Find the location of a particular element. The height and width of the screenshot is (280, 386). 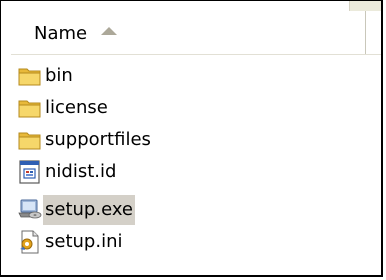

list-item-nidist-id: nidist.id is located at coordinates (67, 172).